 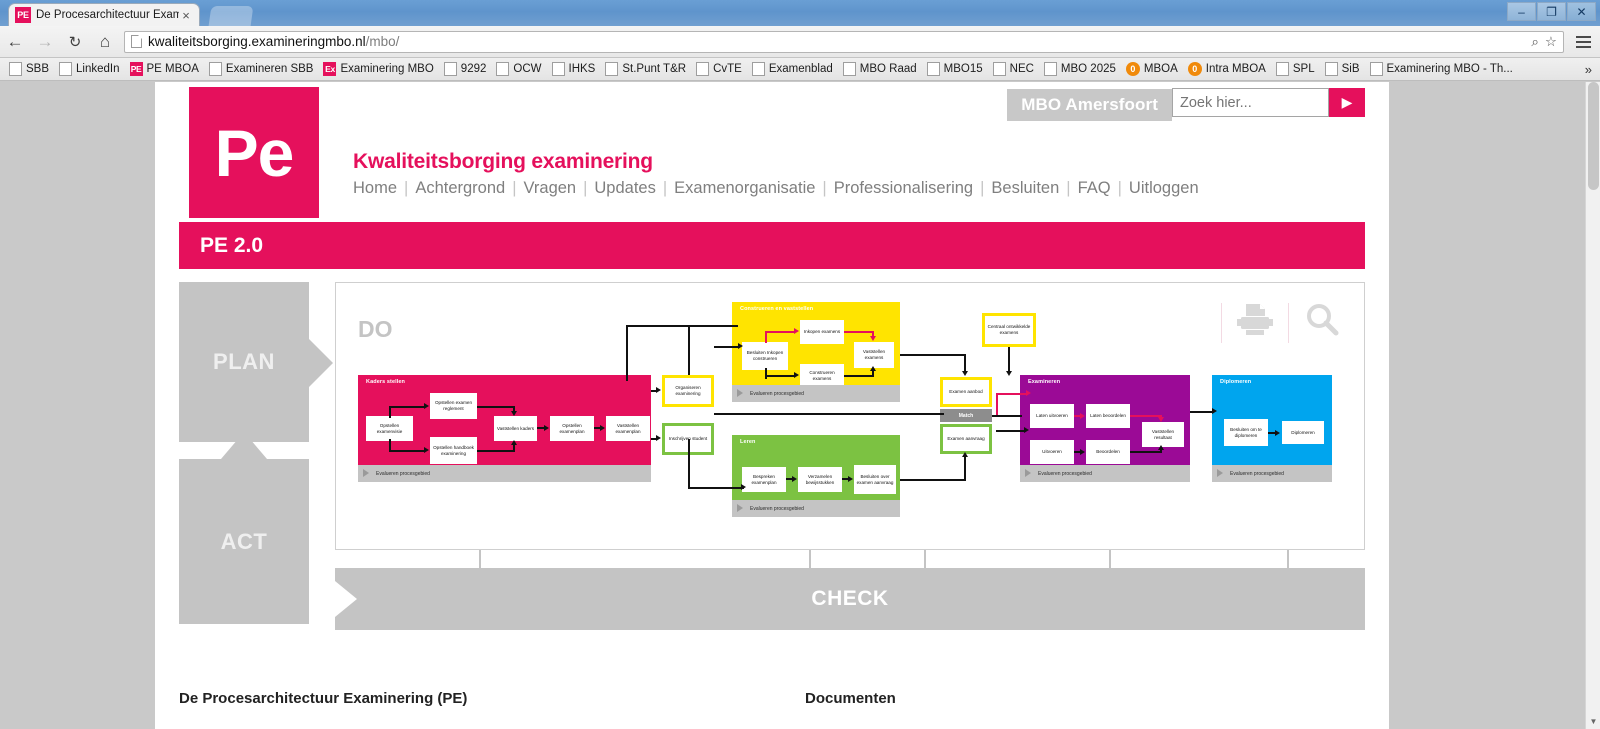 I want to click on bookmark-item: Examineren SBB, so click(x=263, y=69).